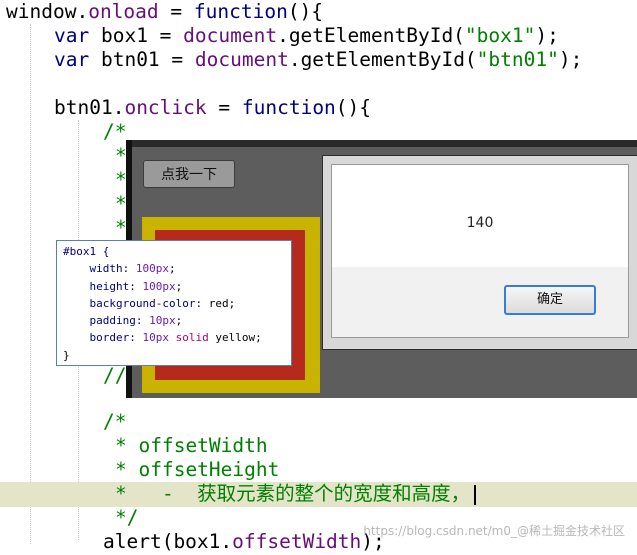  Describe the element at coordinates (480, 223) in the screenshot. I see `alert-message: 140` at that location.